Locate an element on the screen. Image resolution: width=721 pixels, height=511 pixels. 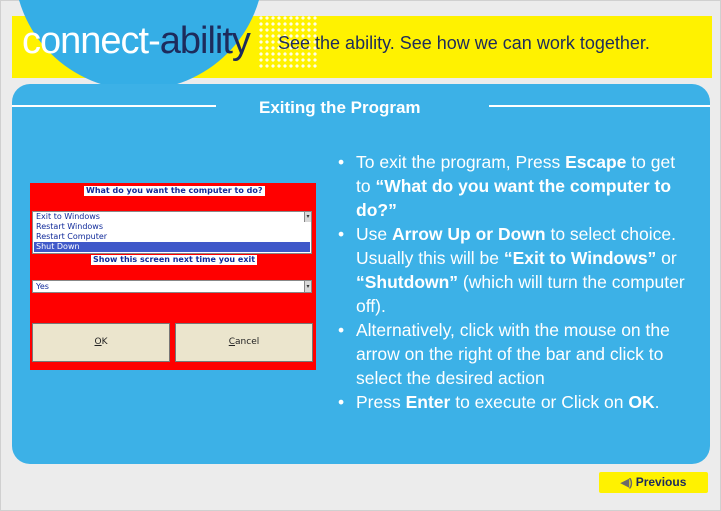
instruction-text: To exit the program, Press is located at coordinates (461, 162).